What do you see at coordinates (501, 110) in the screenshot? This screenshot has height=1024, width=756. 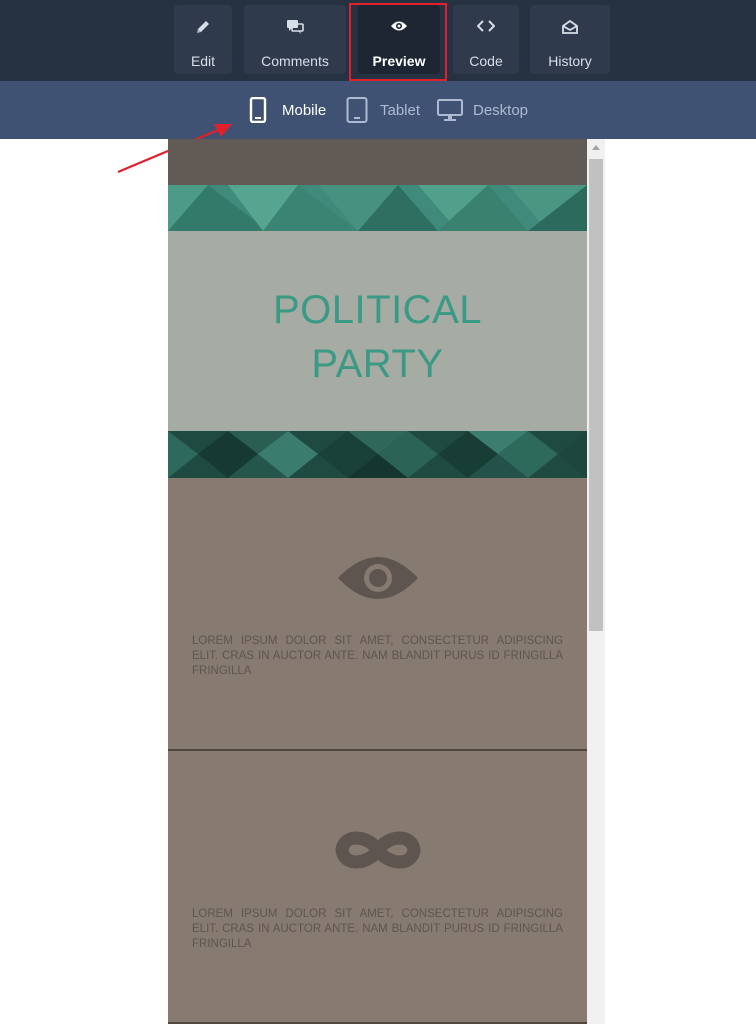 I see `device-desktop-label: Desktop` at bounding box center [501, 110].